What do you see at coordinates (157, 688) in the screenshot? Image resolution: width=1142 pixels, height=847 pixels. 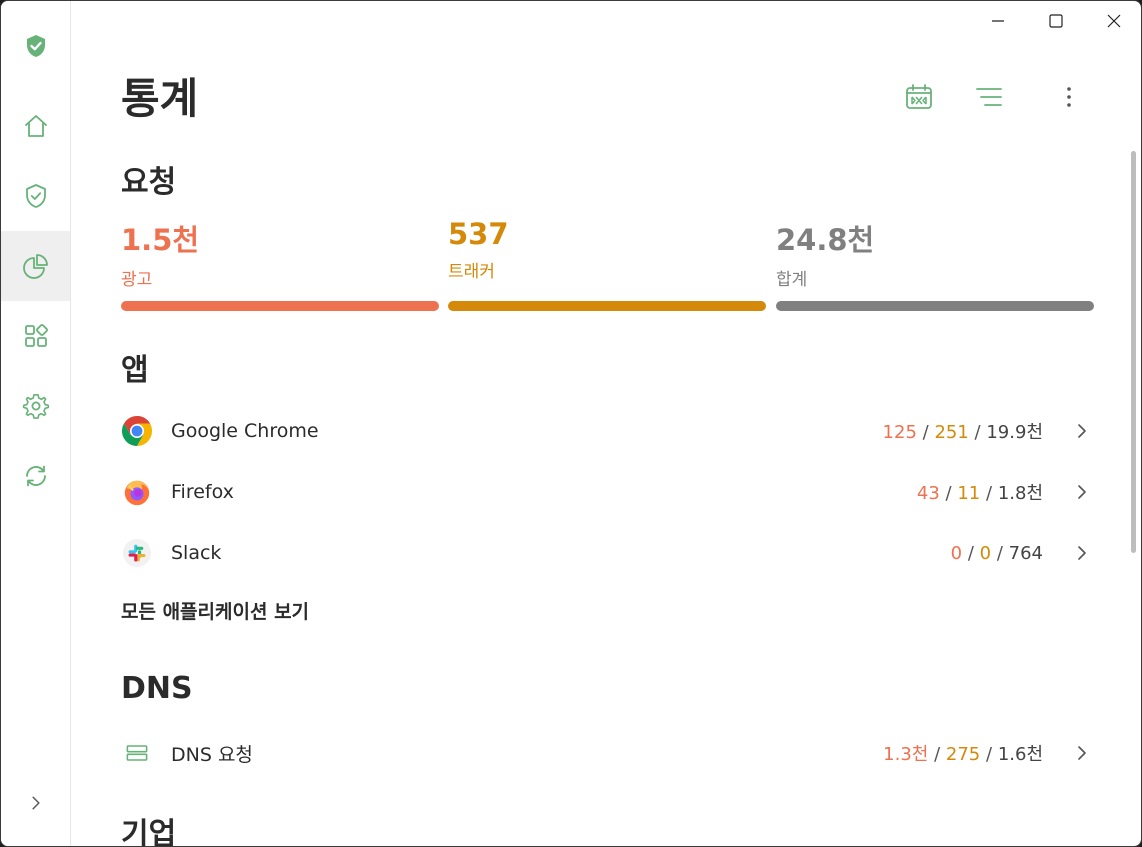 I see `section-title-dns: DNS` at bounding box center [157, 688].